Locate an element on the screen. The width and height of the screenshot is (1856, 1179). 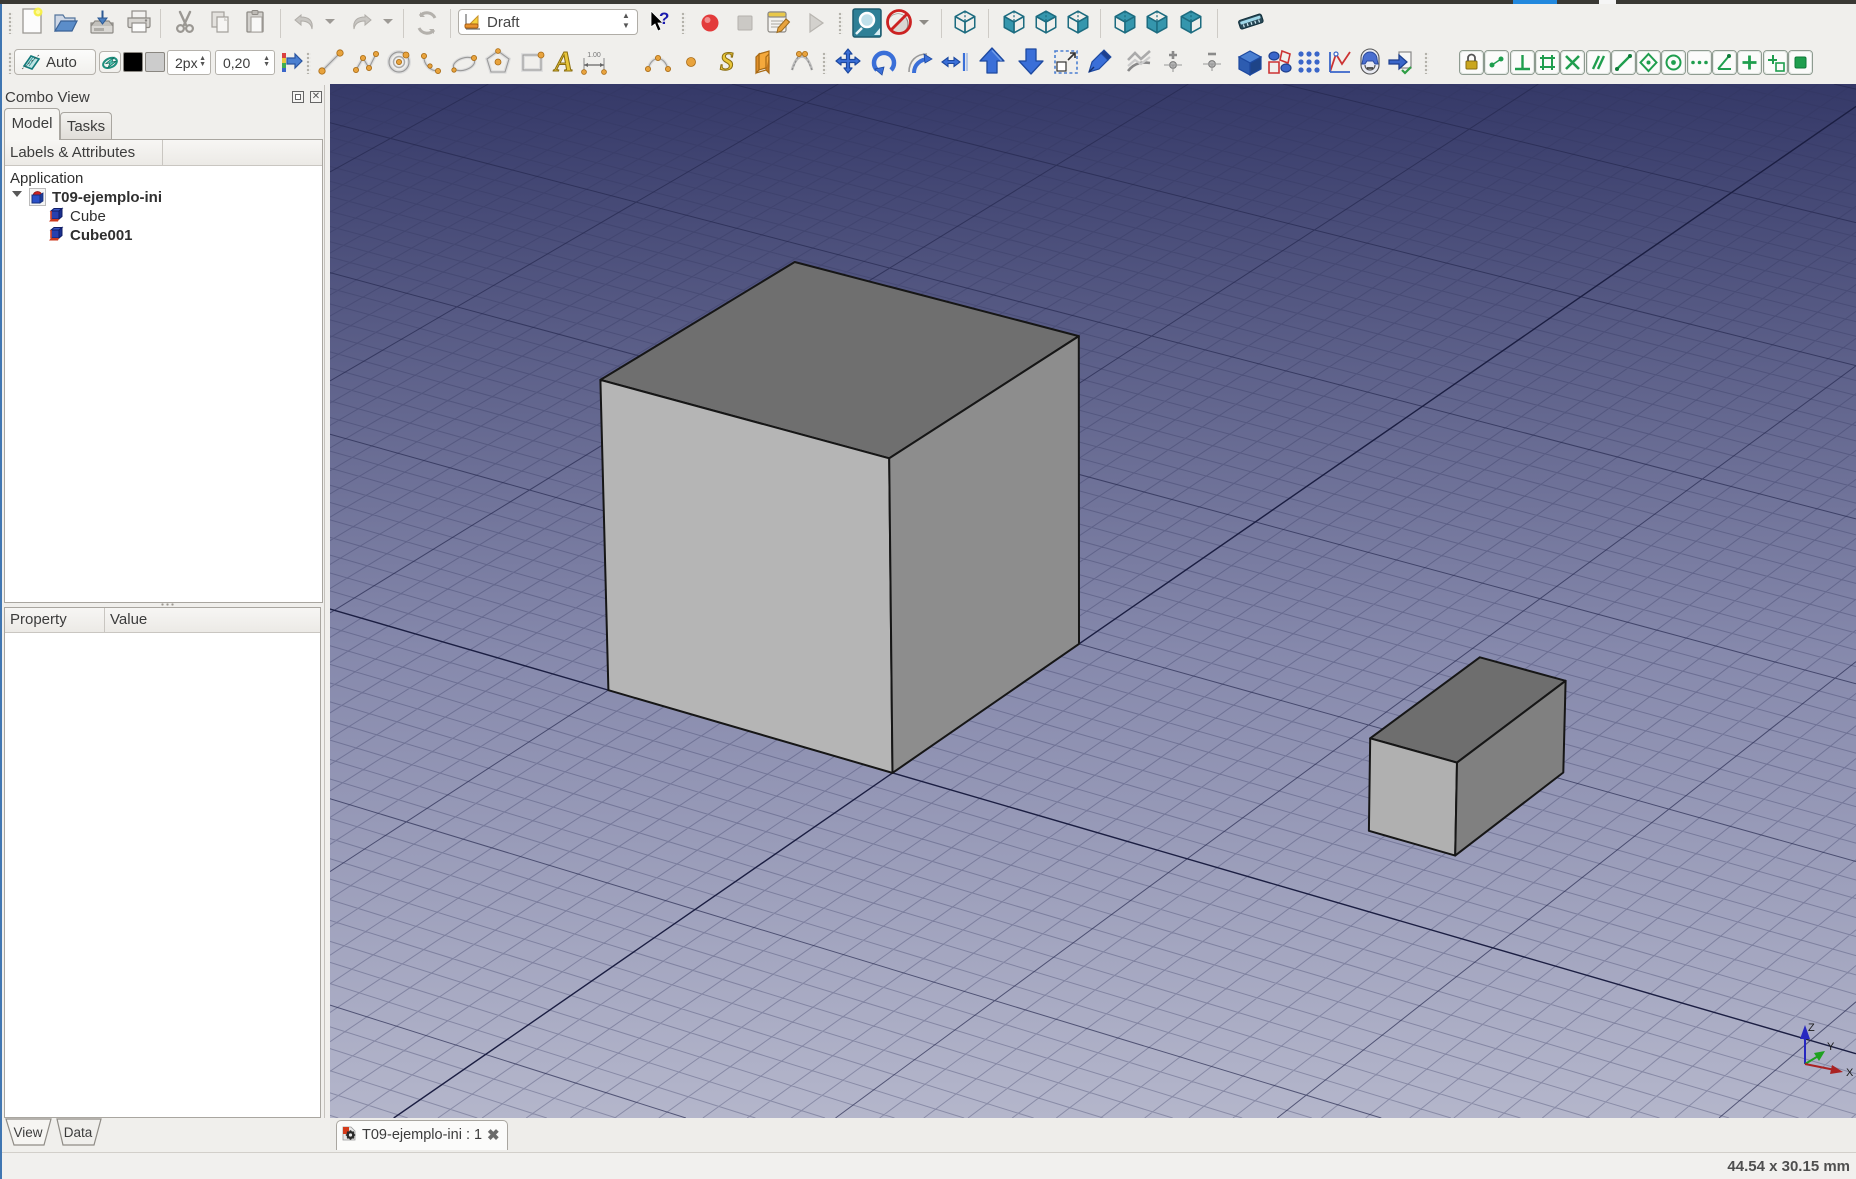
svg-text: Data is located at coordinates (78, 1132).